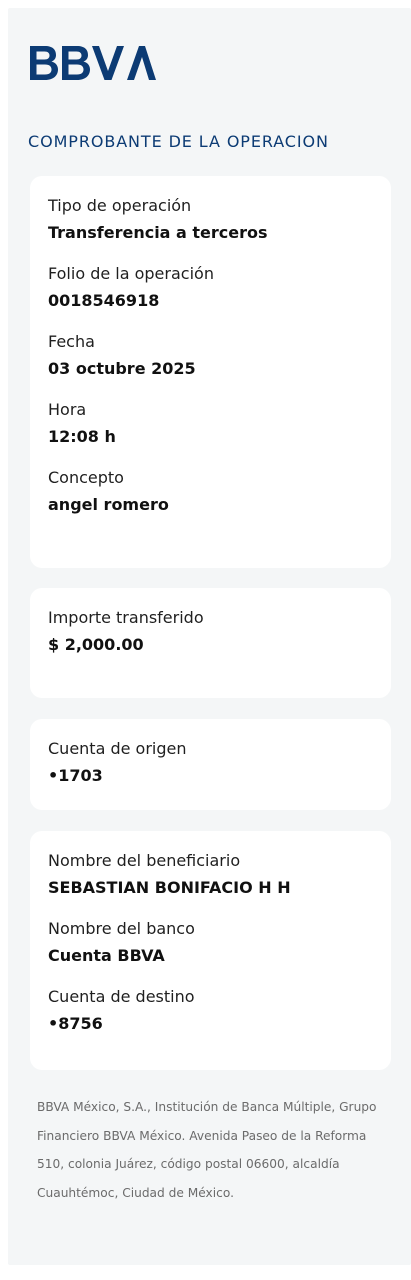  Describe the element at coordinates (158, 232) in the screenshot. I see `operation-type-value: Transferencia a terceros` at that location.